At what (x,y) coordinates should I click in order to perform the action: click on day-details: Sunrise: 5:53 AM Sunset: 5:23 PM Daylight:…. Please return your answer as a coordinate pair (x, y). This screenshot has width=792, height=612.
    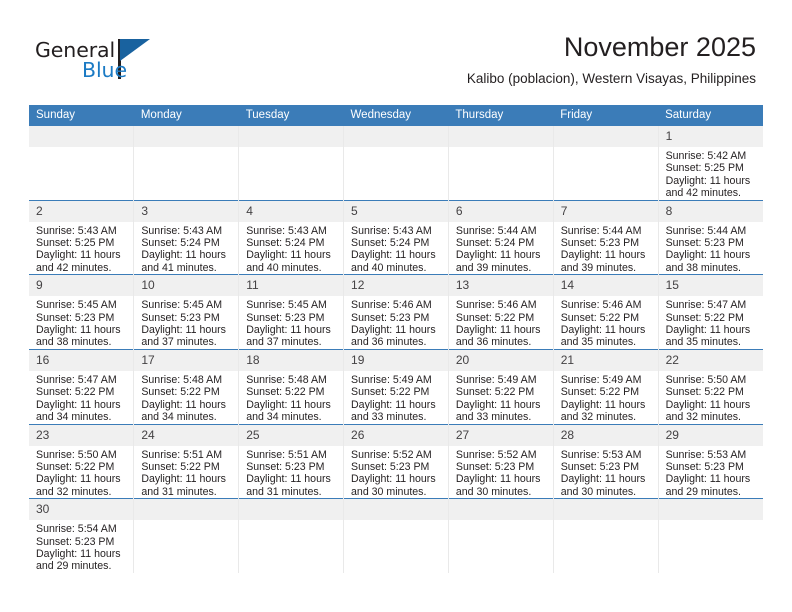
    Looking at the image, I should click on (711, 472).